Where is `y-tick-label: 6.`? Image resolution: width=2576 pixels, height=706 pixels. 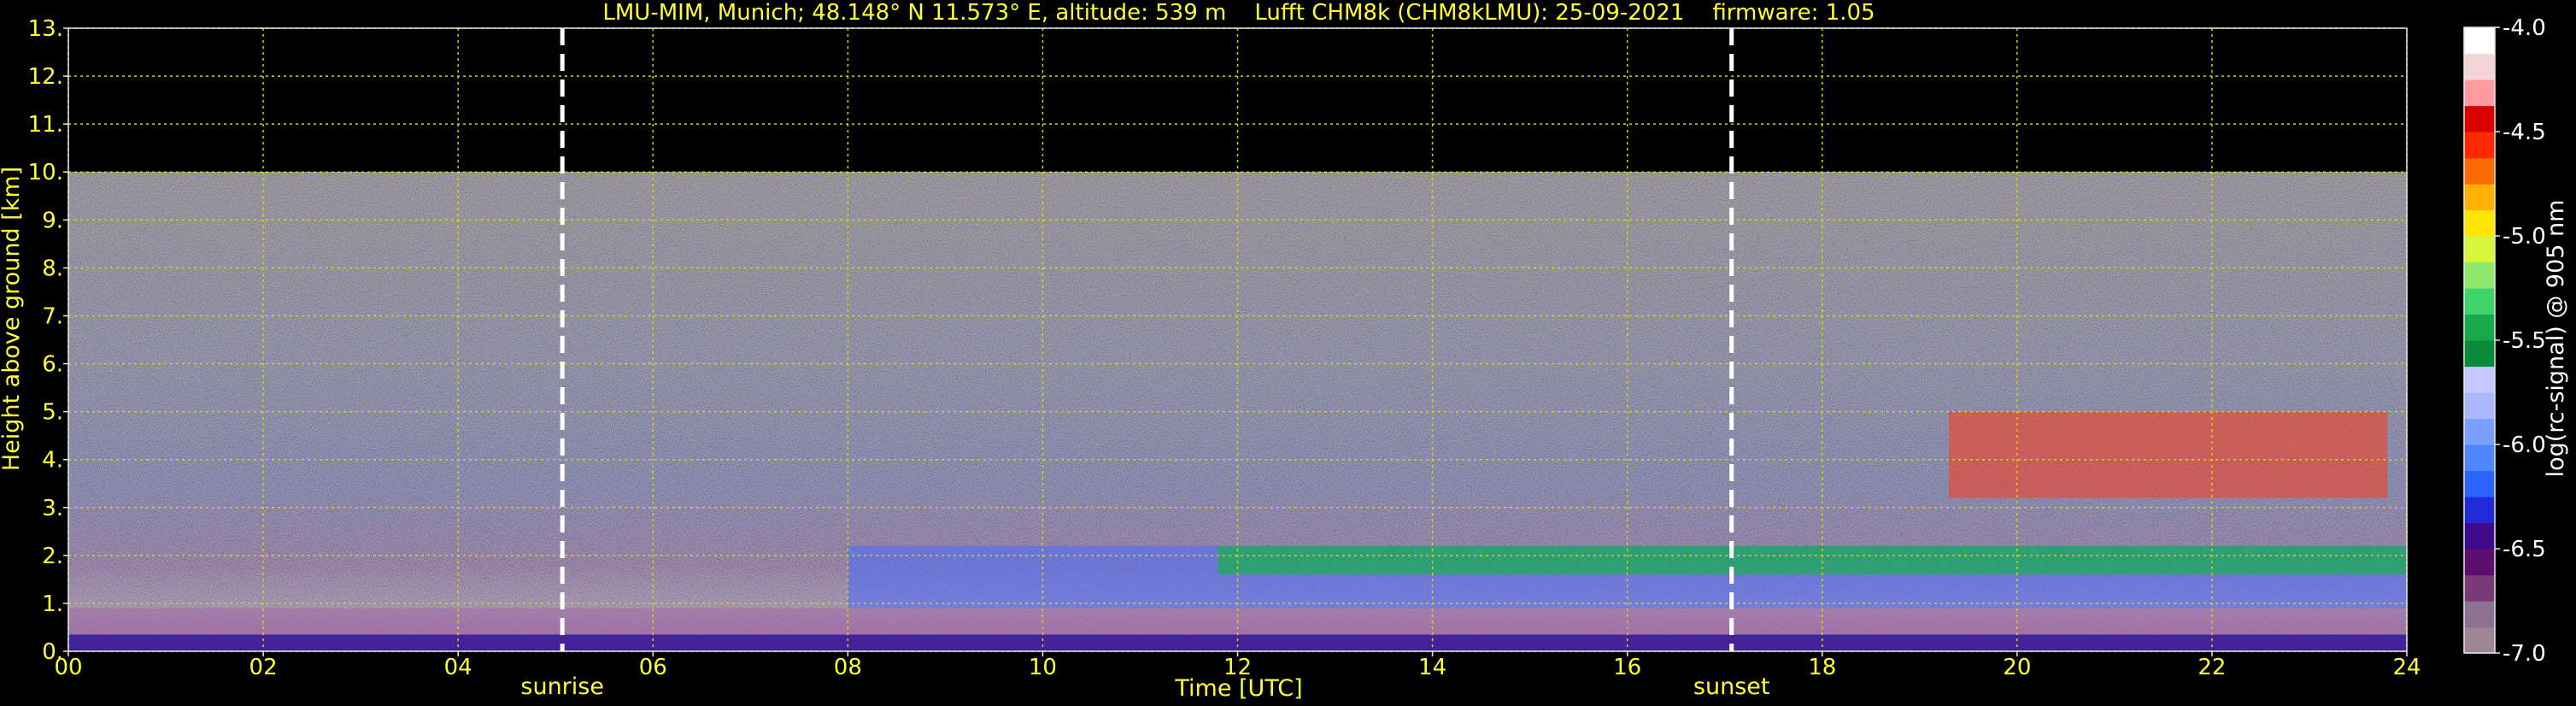
y-tick-label: 6. is located at coordinates (52, 365).